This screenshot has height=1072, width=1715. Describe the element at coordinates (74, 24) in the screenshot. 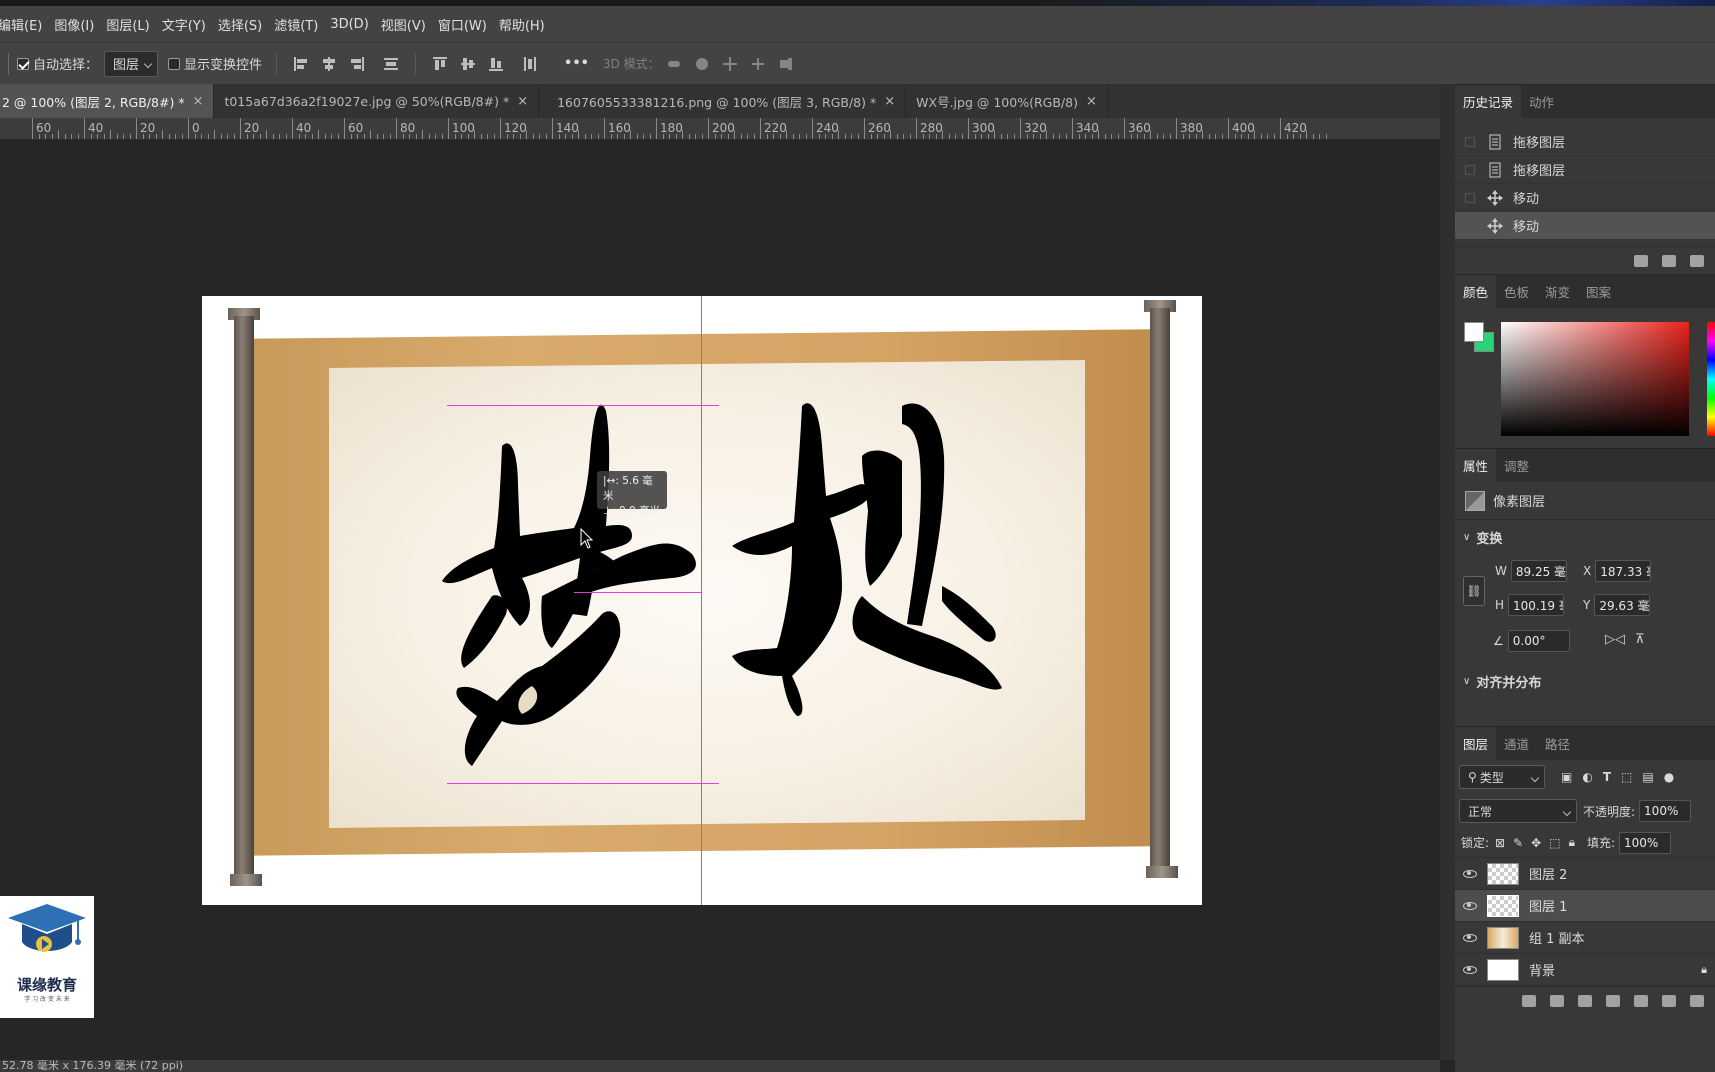

I see `menu-image: 图像(I)` at that location.